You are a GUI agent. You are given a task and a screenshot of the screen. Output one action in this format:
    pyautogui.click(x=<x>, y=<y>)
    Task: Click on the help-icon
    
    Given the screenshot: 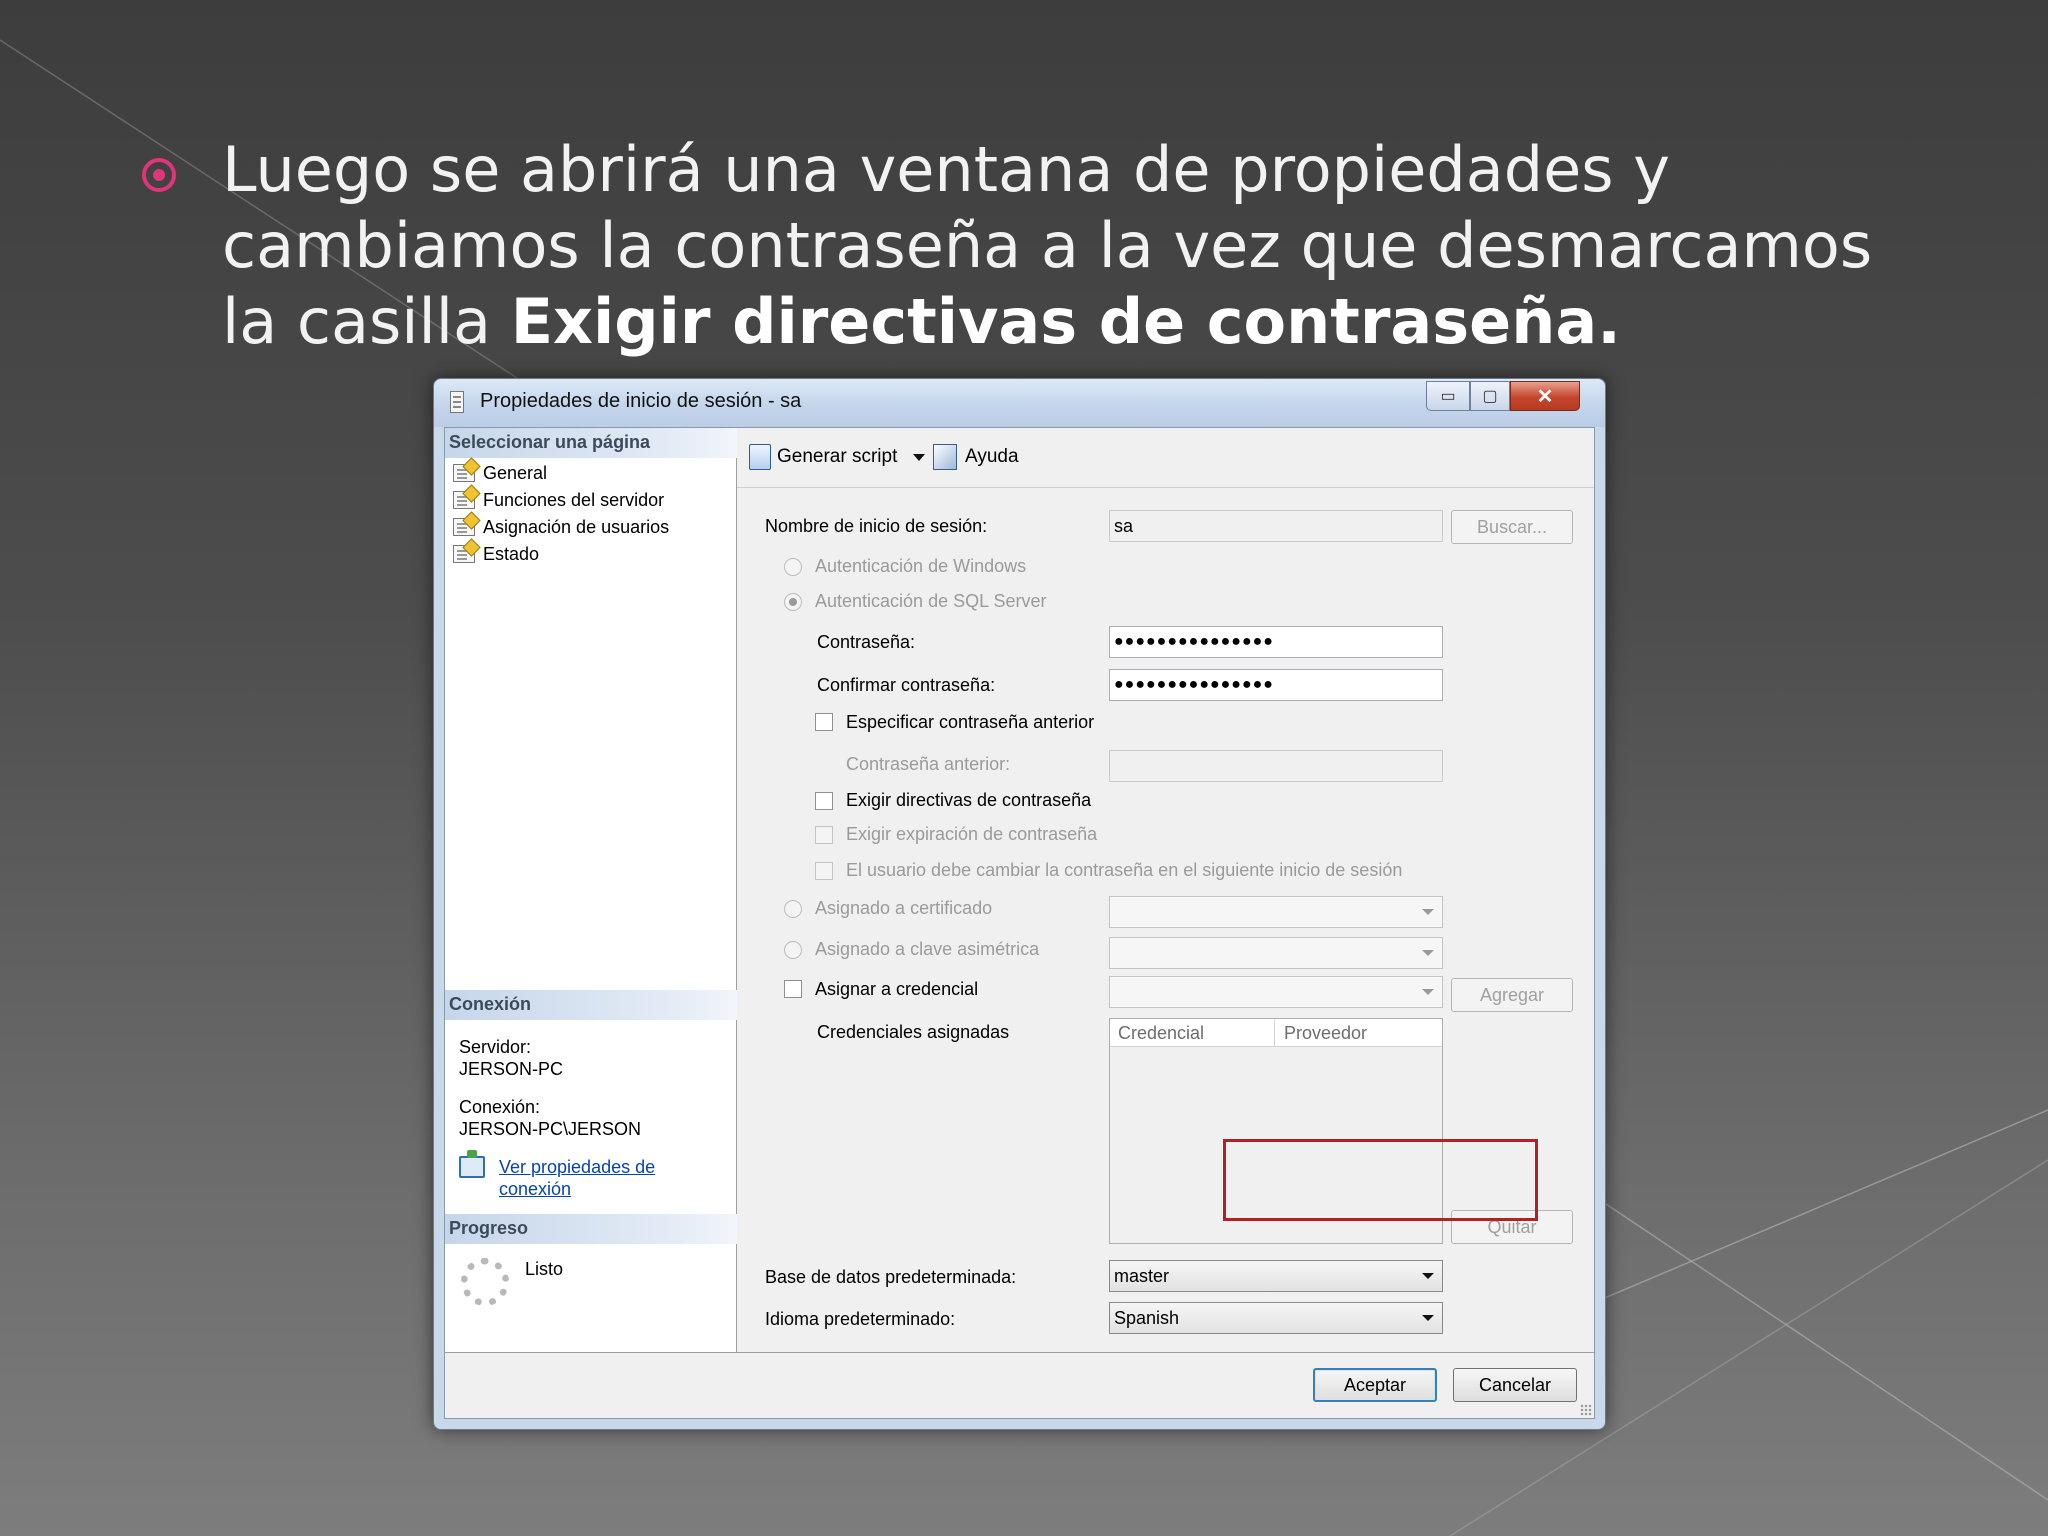 What is the action you would take?
    pyautogui.click(x=945, y=457)
    